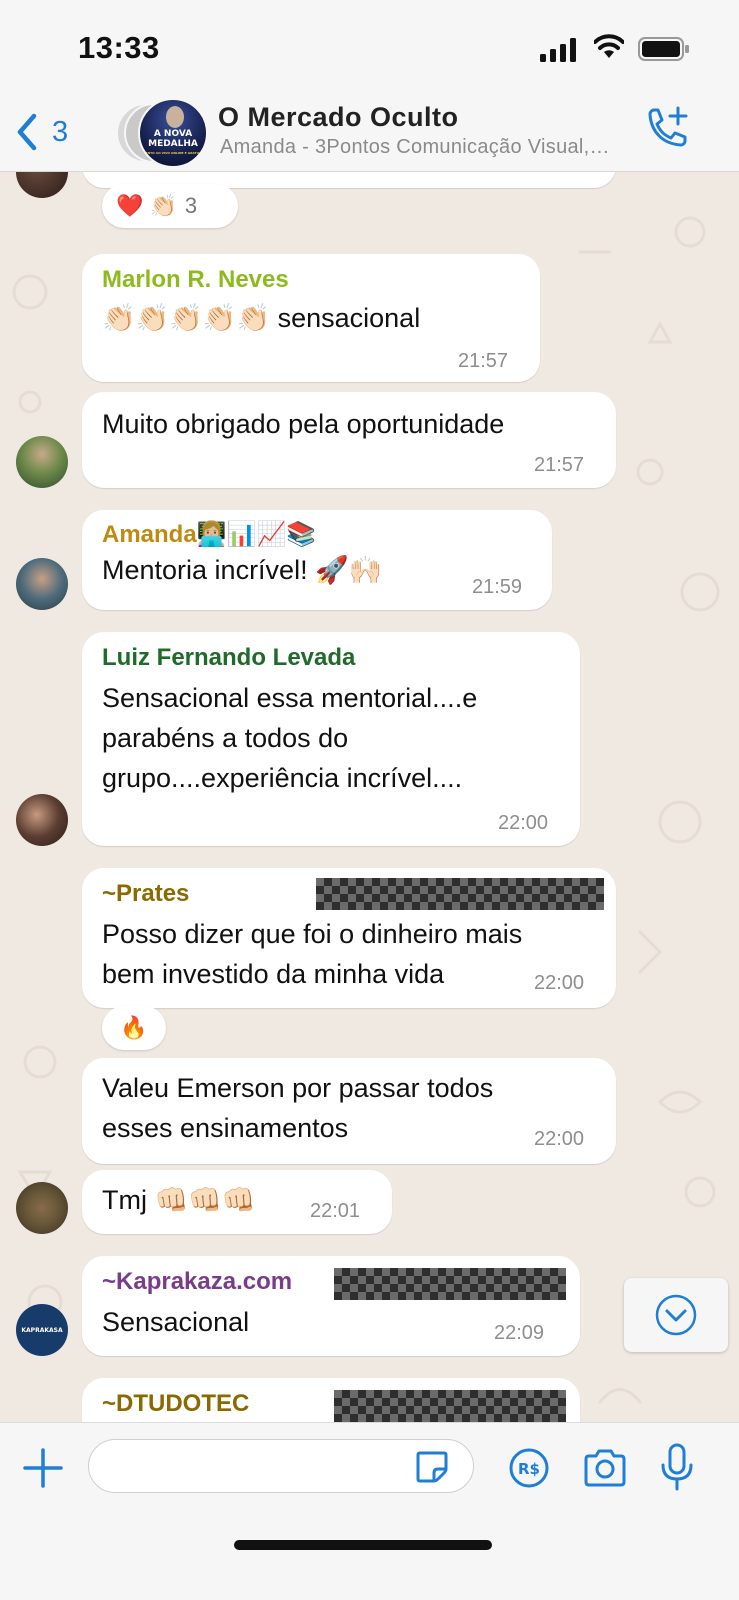 This screenshot has width=739, height=1600. Describe the element at coordinates (303, 424) in the screenshot. I see `message-text: Muito obrigado pela oportunidade` at that location.